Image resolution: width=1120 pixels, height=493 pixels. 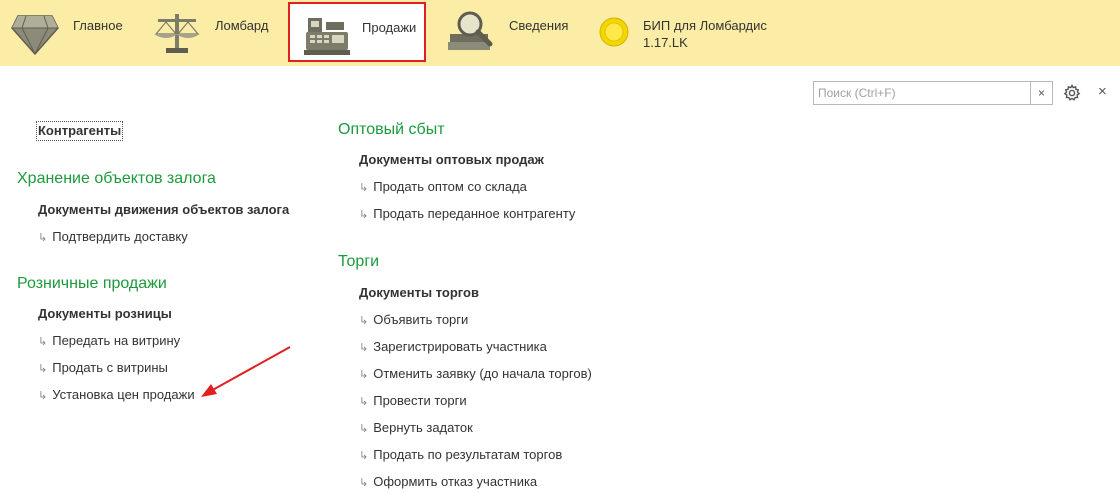 What do you see at coordinates (177, 35) in the screenshot?
I see `scales-icon` at bounding box center [177, 35].